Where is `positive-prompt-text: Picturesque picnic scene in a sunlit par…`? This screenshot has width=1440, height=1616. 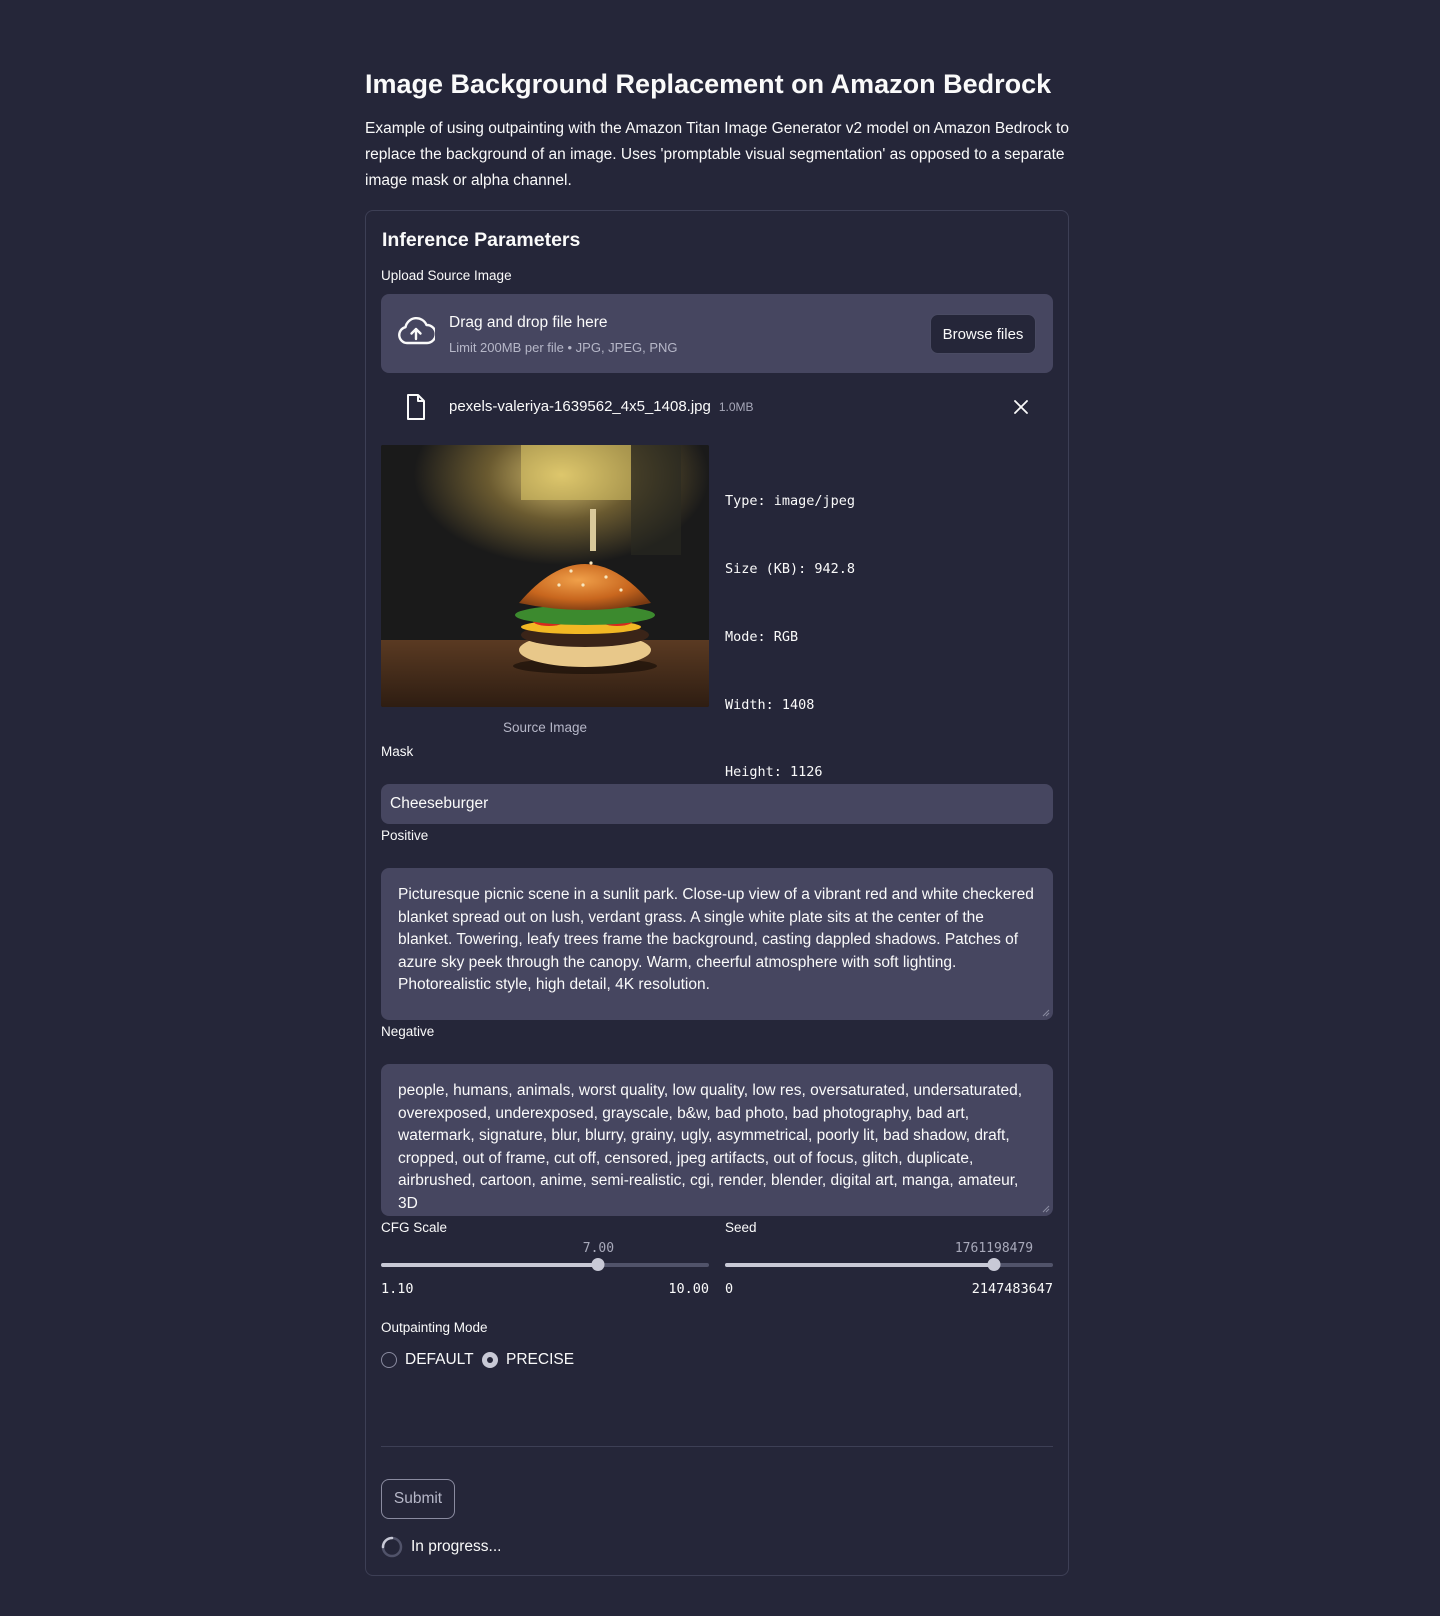 positive-prompt-text: Picturesque picnic scene in a sunlit par… is located at coordinates (716, 940).